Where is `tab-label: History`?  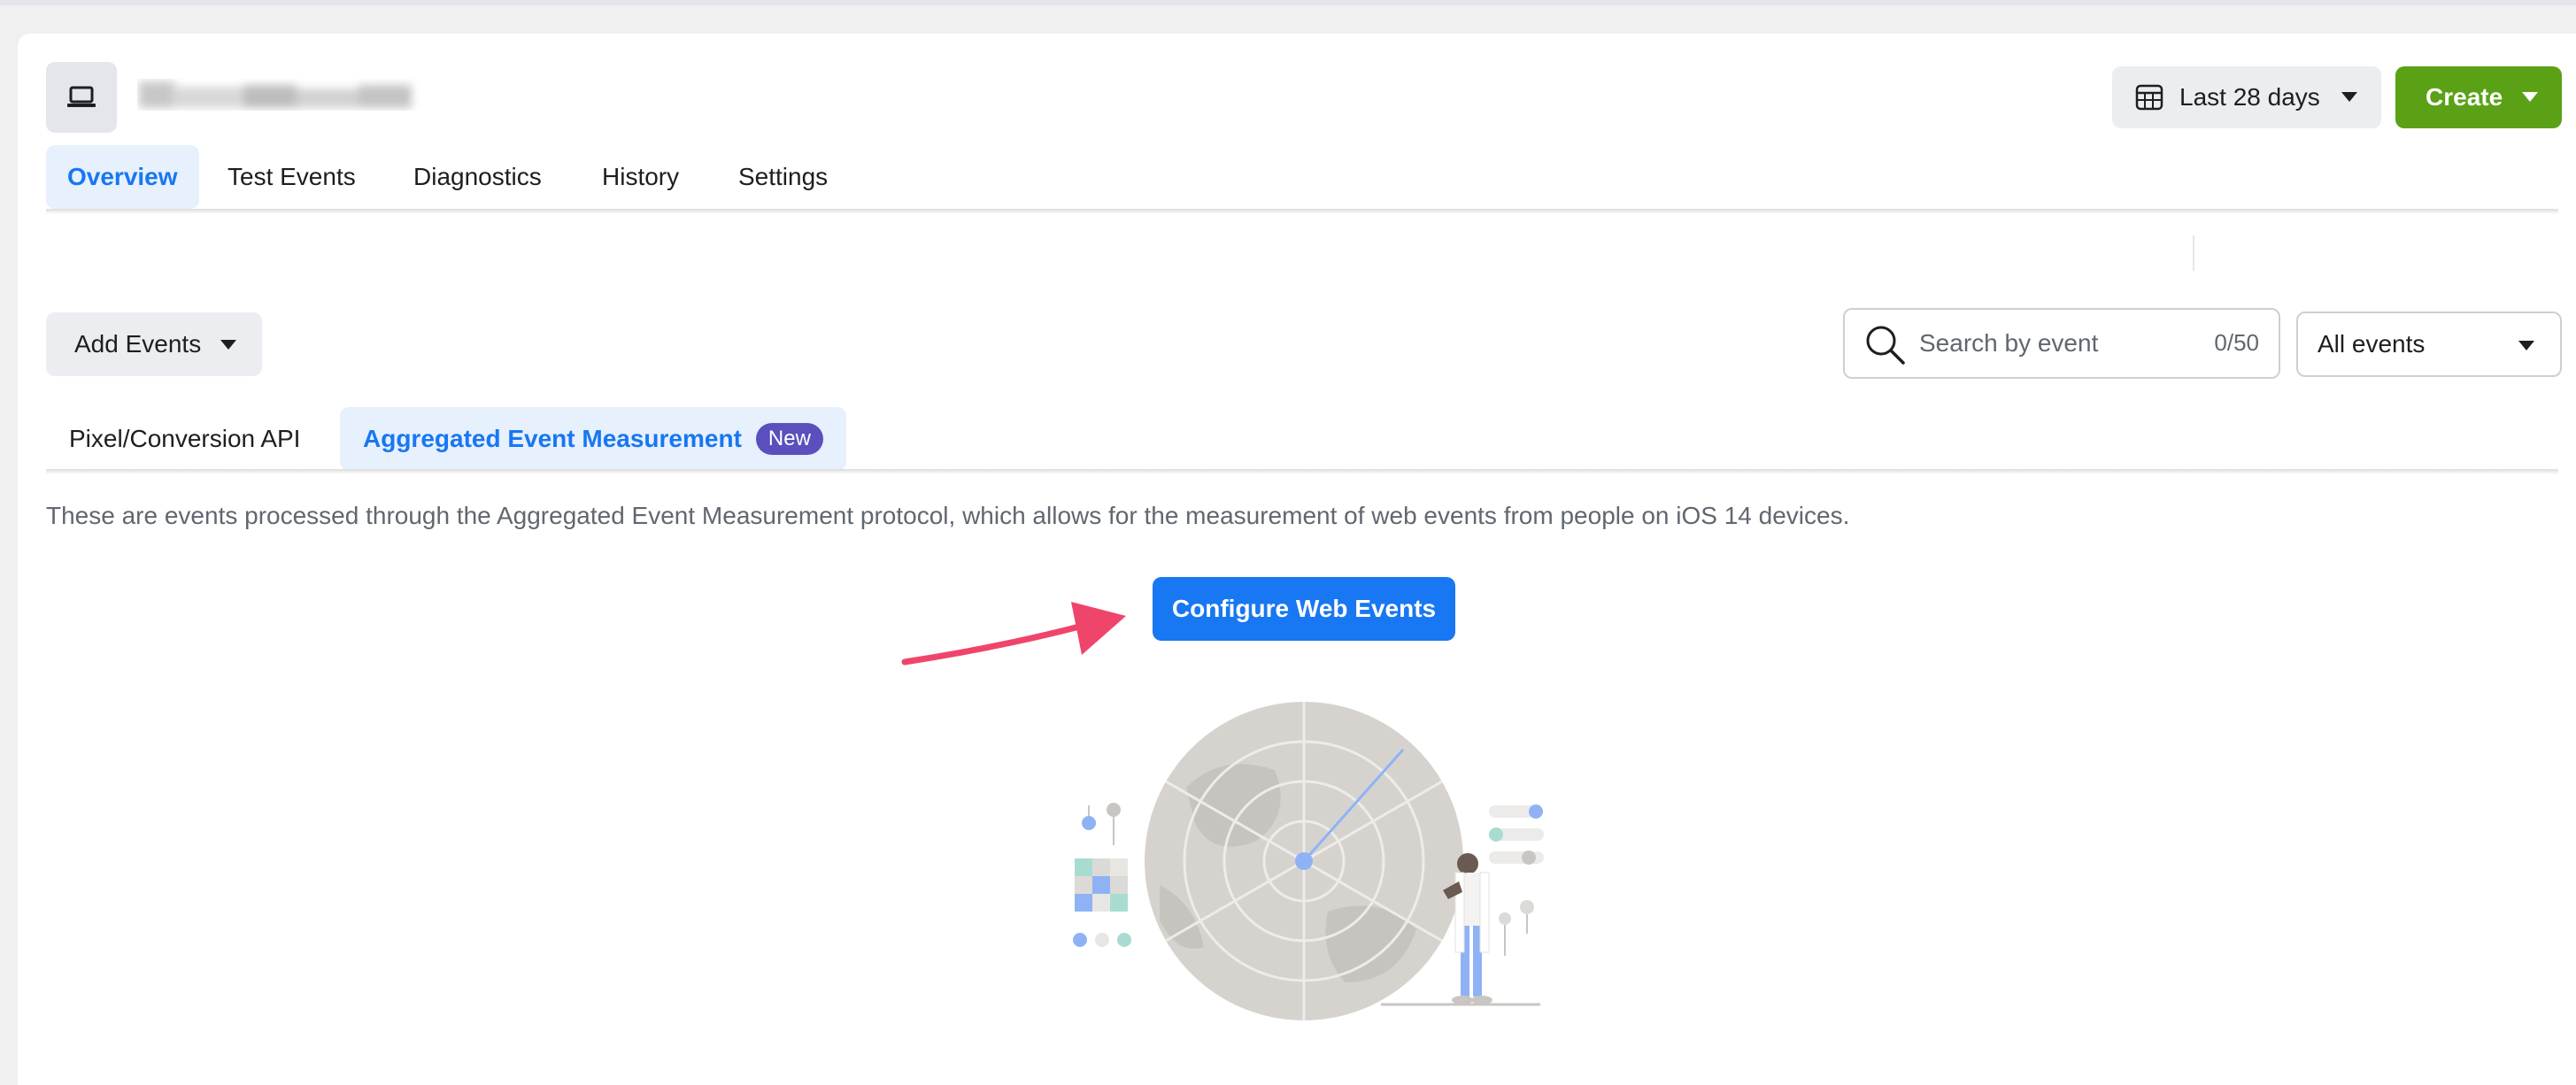
tab-label: History is located at coordinates (641, 176).